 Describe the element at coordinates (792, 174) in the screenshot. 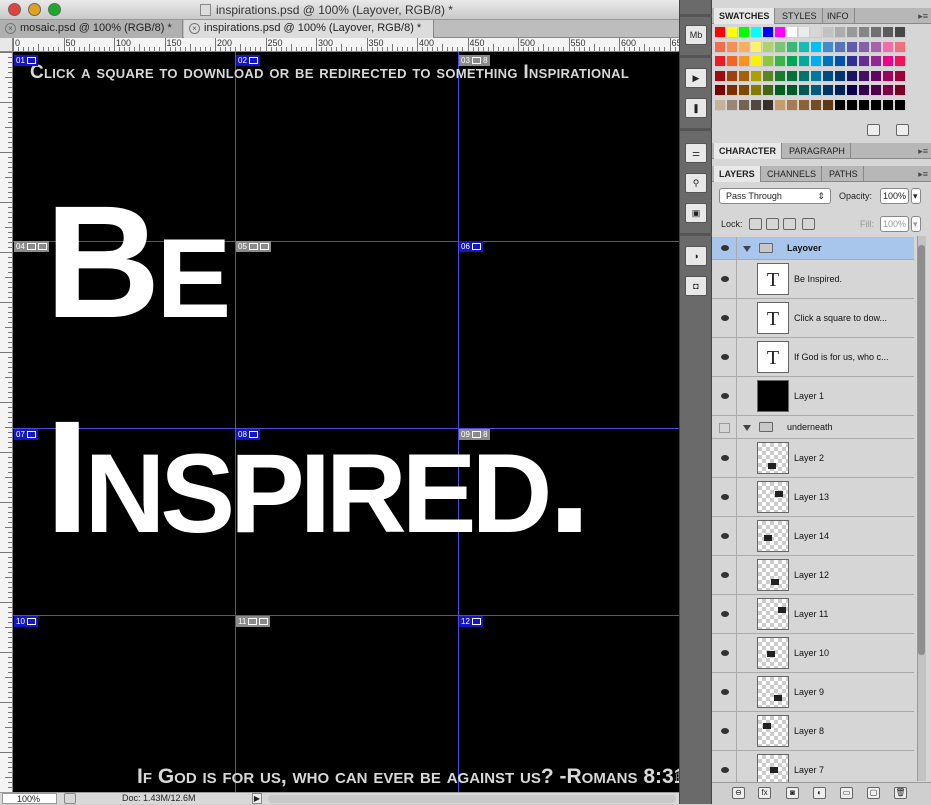

I see `tab-channels: CHANNELS` at that location.